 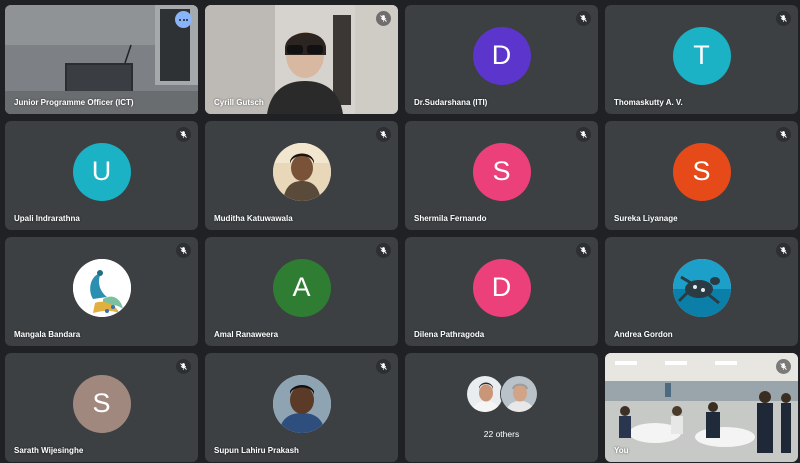 I want to click on others-avatars, so click(x=501, y=394).